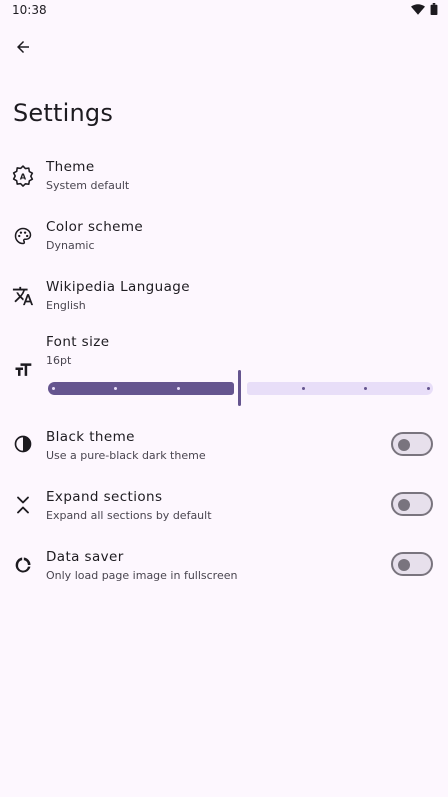 The height and width of the screenshot is (797, 448). What do you see at coordinates (434, 9) in the screenshot?
I see `battery-icon` at bounding box center [434, 9].